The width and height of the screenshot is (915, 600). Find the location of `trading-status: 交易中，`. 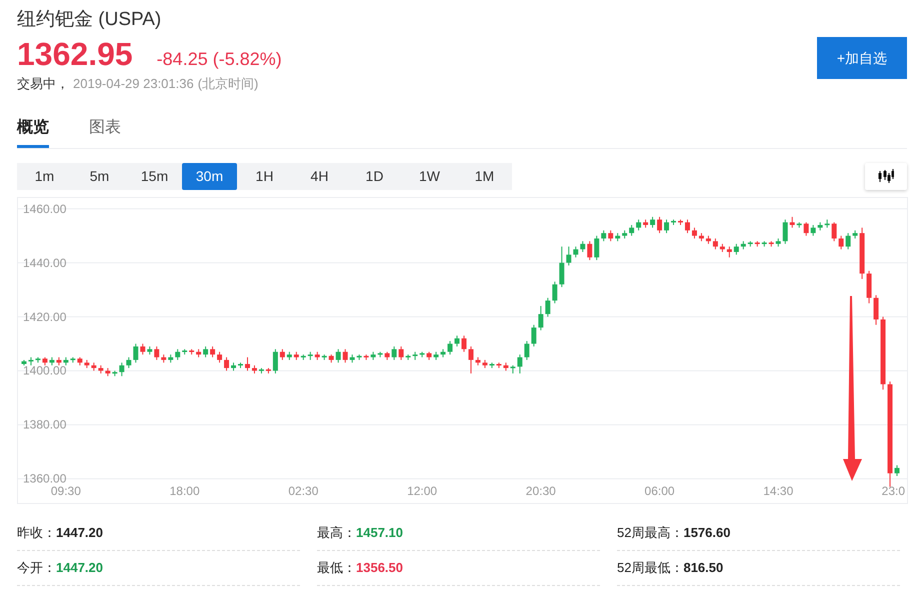

trading-status: 交易中， is located at coordinates (43, 84).